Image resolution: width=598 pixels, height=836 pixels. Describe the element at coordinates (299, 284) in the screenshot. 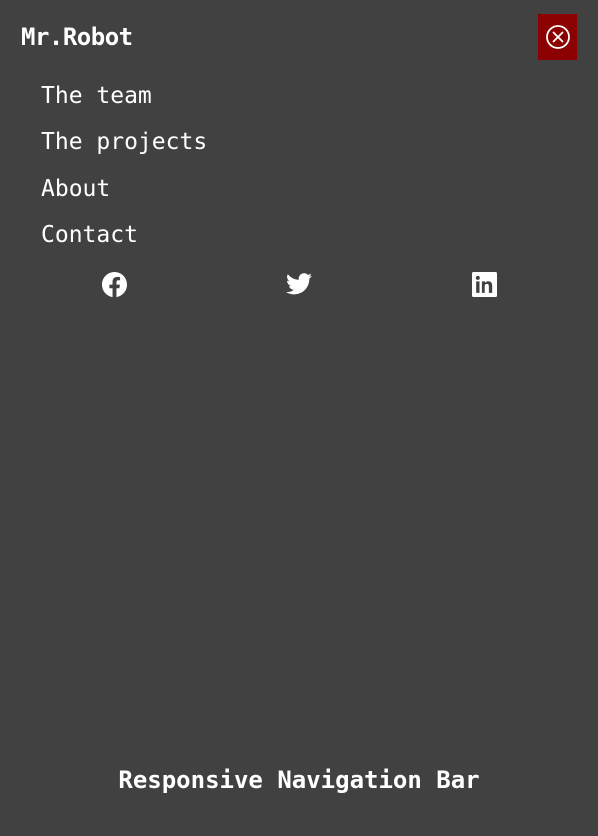

I see `twitter-icon` at that location.